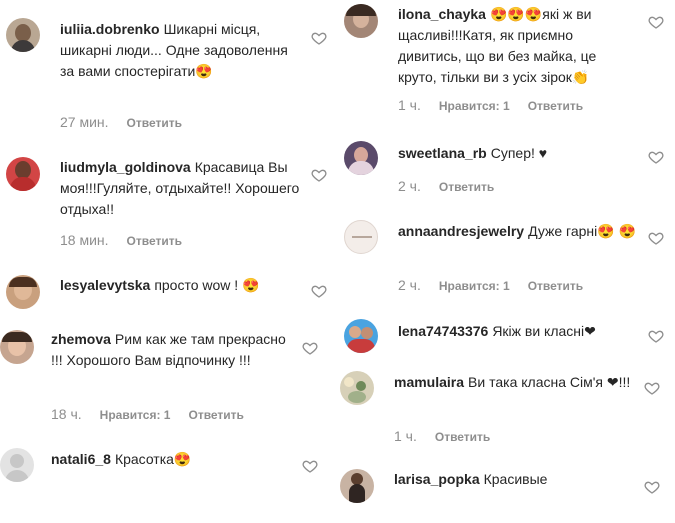 The height and width of the screenshot is (523, 675). Describe the element at coordinates (153, 459) in the screenshot. I see `comment-text: Красотка😍` at that location.